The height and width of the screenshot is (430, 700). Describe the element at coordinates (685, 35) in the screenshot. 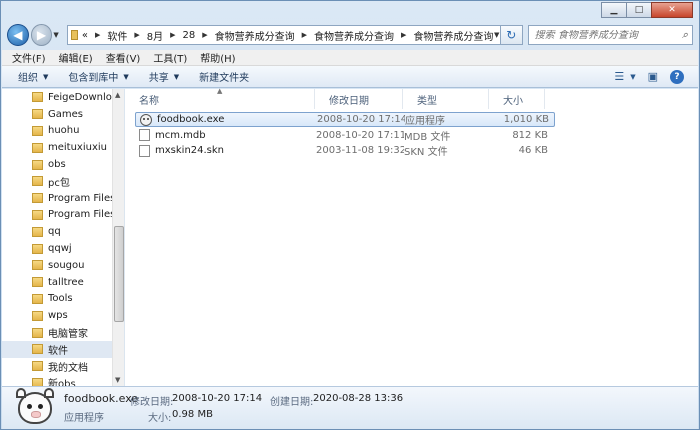

I see `search-icon: ⌕` at that location.